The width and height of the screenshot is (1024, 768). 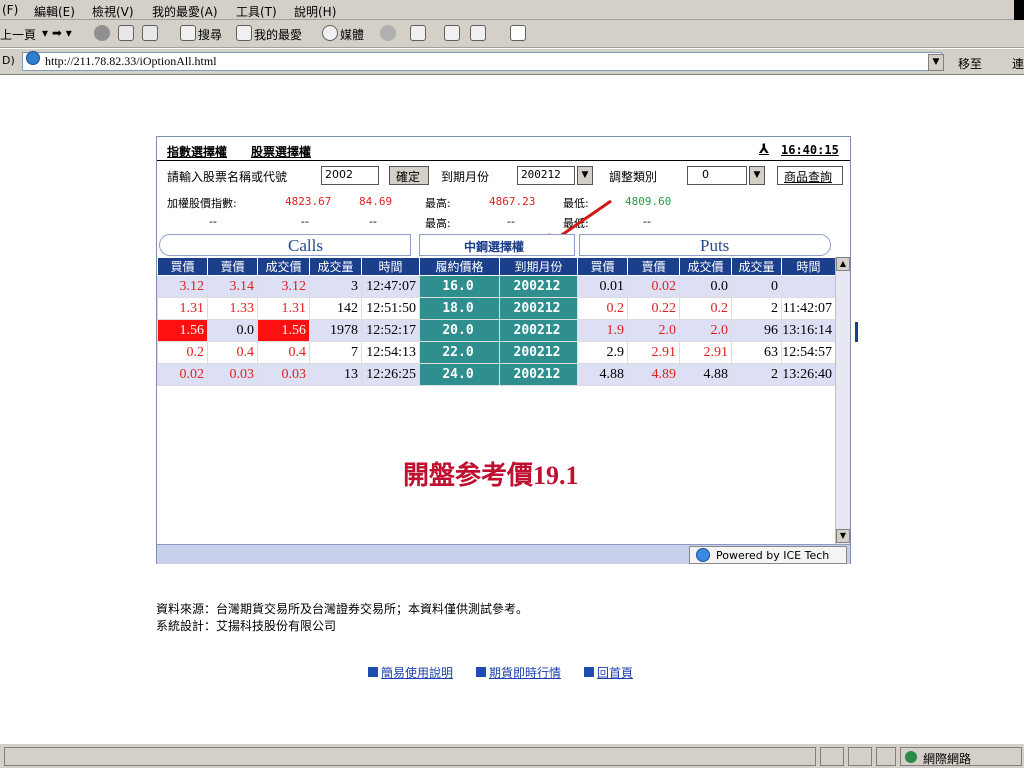 What do you see at coordinates (283, 286) in the screenshot?
I see `call-last-cell: 3.12` at bounding box center [283, 286].